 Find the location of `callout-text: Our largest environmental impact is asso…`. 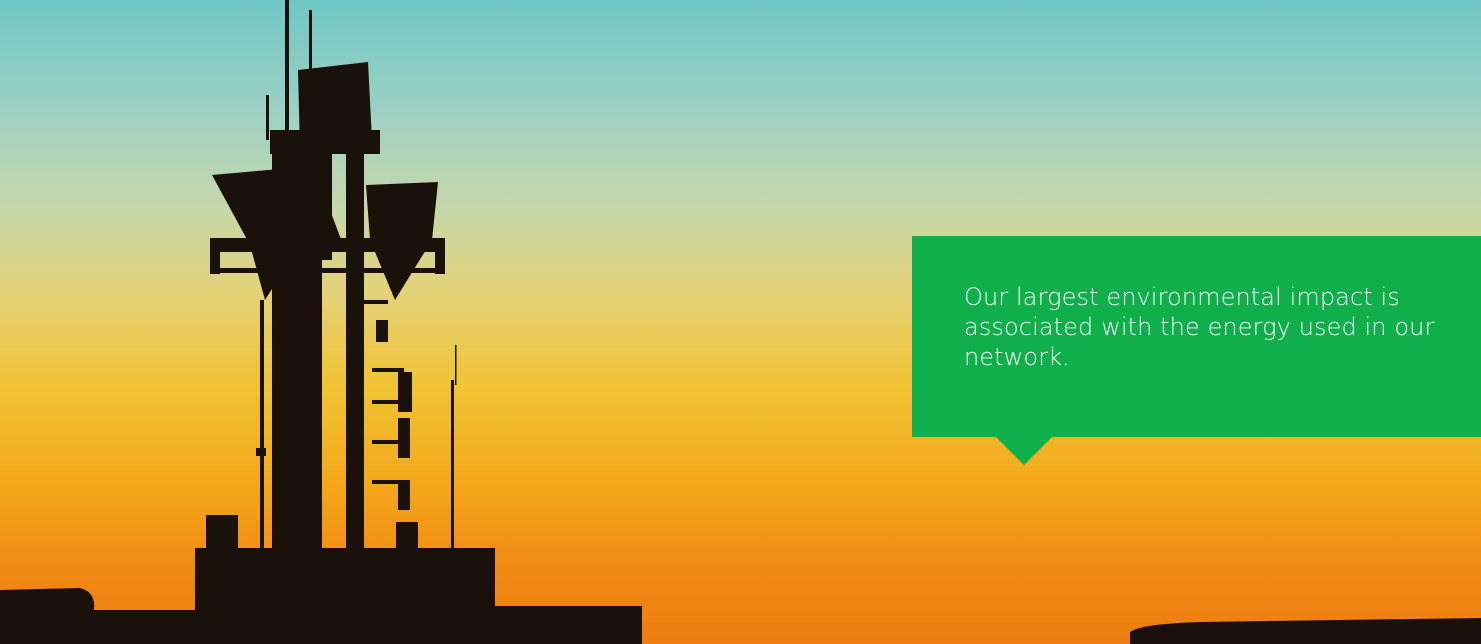

callout-text: Our largest environmental impact is asso… is located at coordinates (1199, 327).